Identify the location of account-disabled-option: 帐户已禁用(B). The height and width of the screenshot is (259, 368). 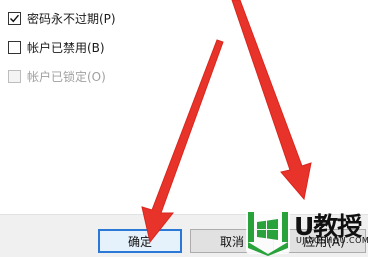
(56, 47).